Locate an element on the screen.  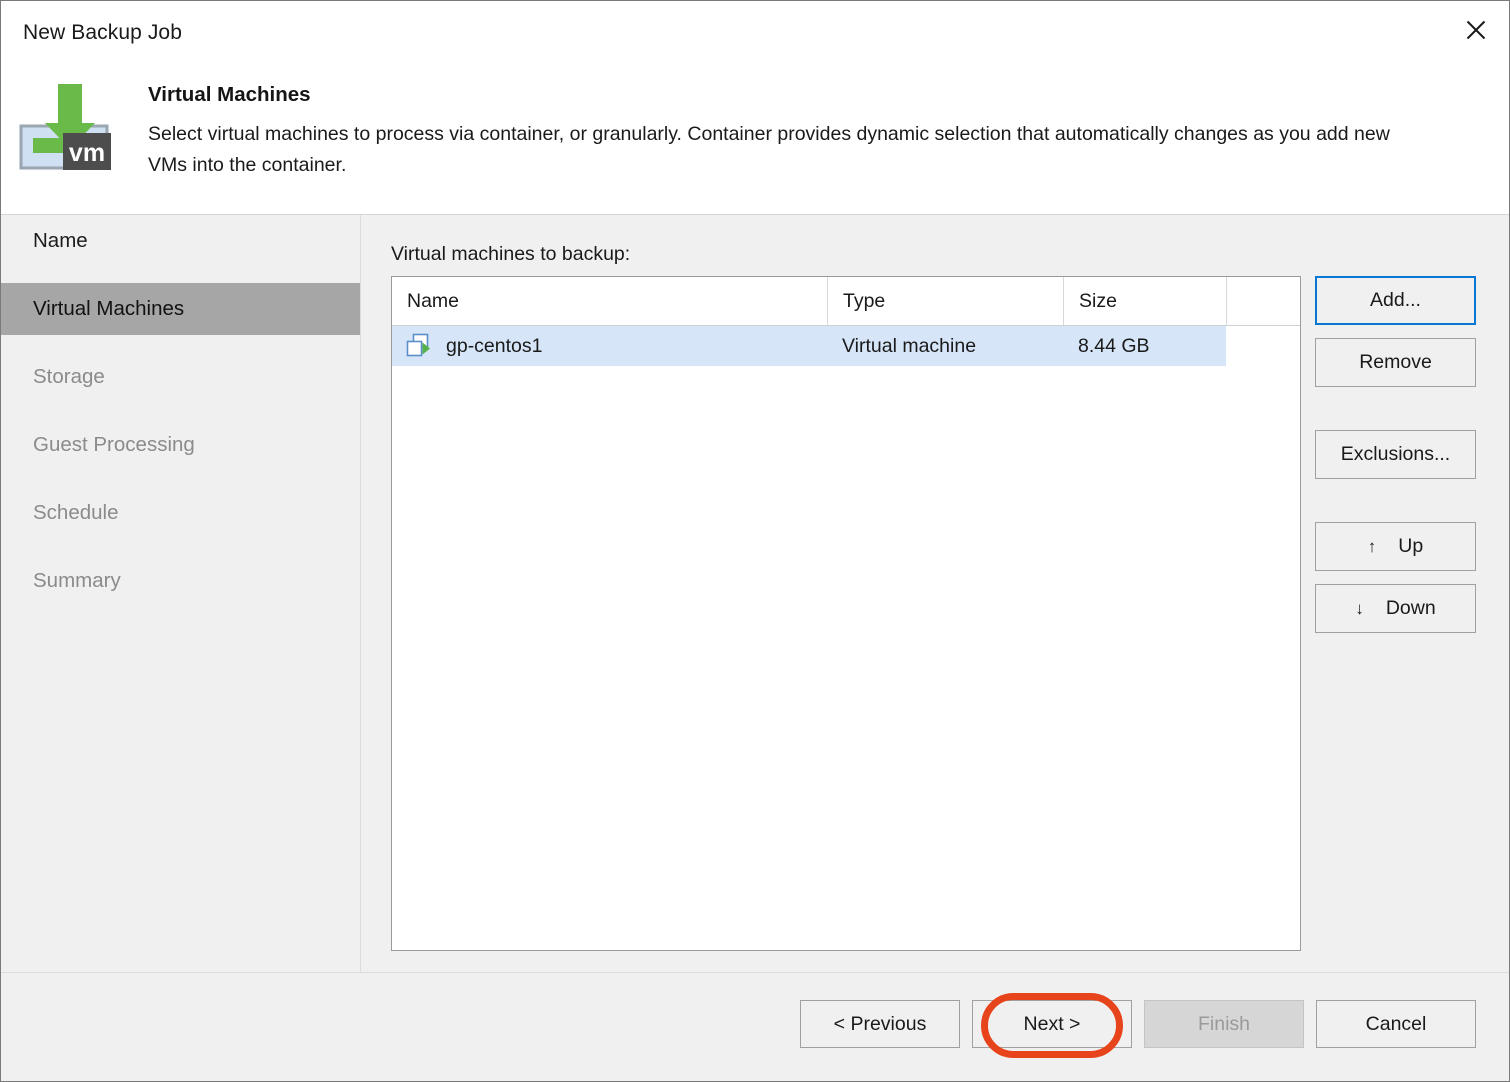
close-icon is located at coordinates (1476, 30).